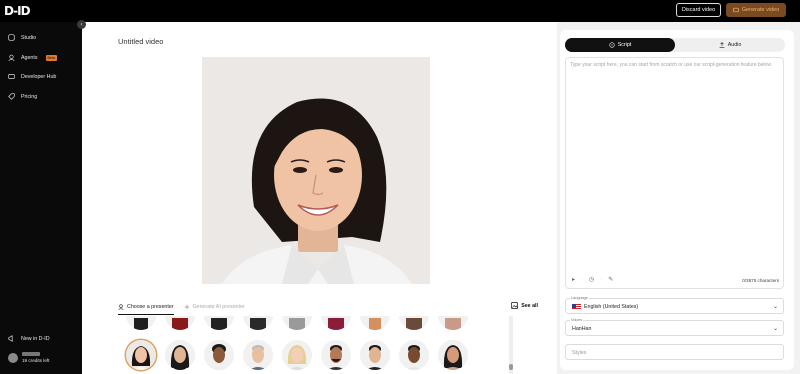 The image size is (800, 374). I want to click on sidebar-item-label: Pricing, so click(29, 96).